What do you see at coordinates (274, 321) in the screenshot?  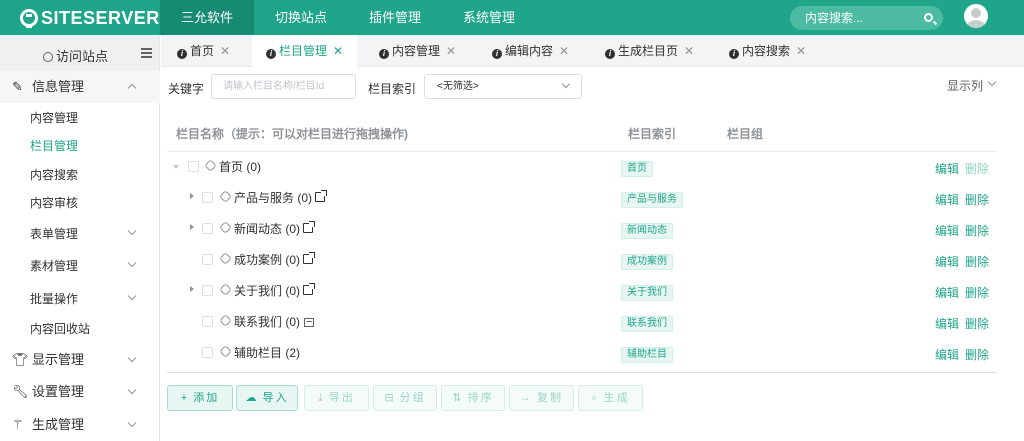 I see `row-name: 联系我们 (0)` at bounding box center [274, 321].